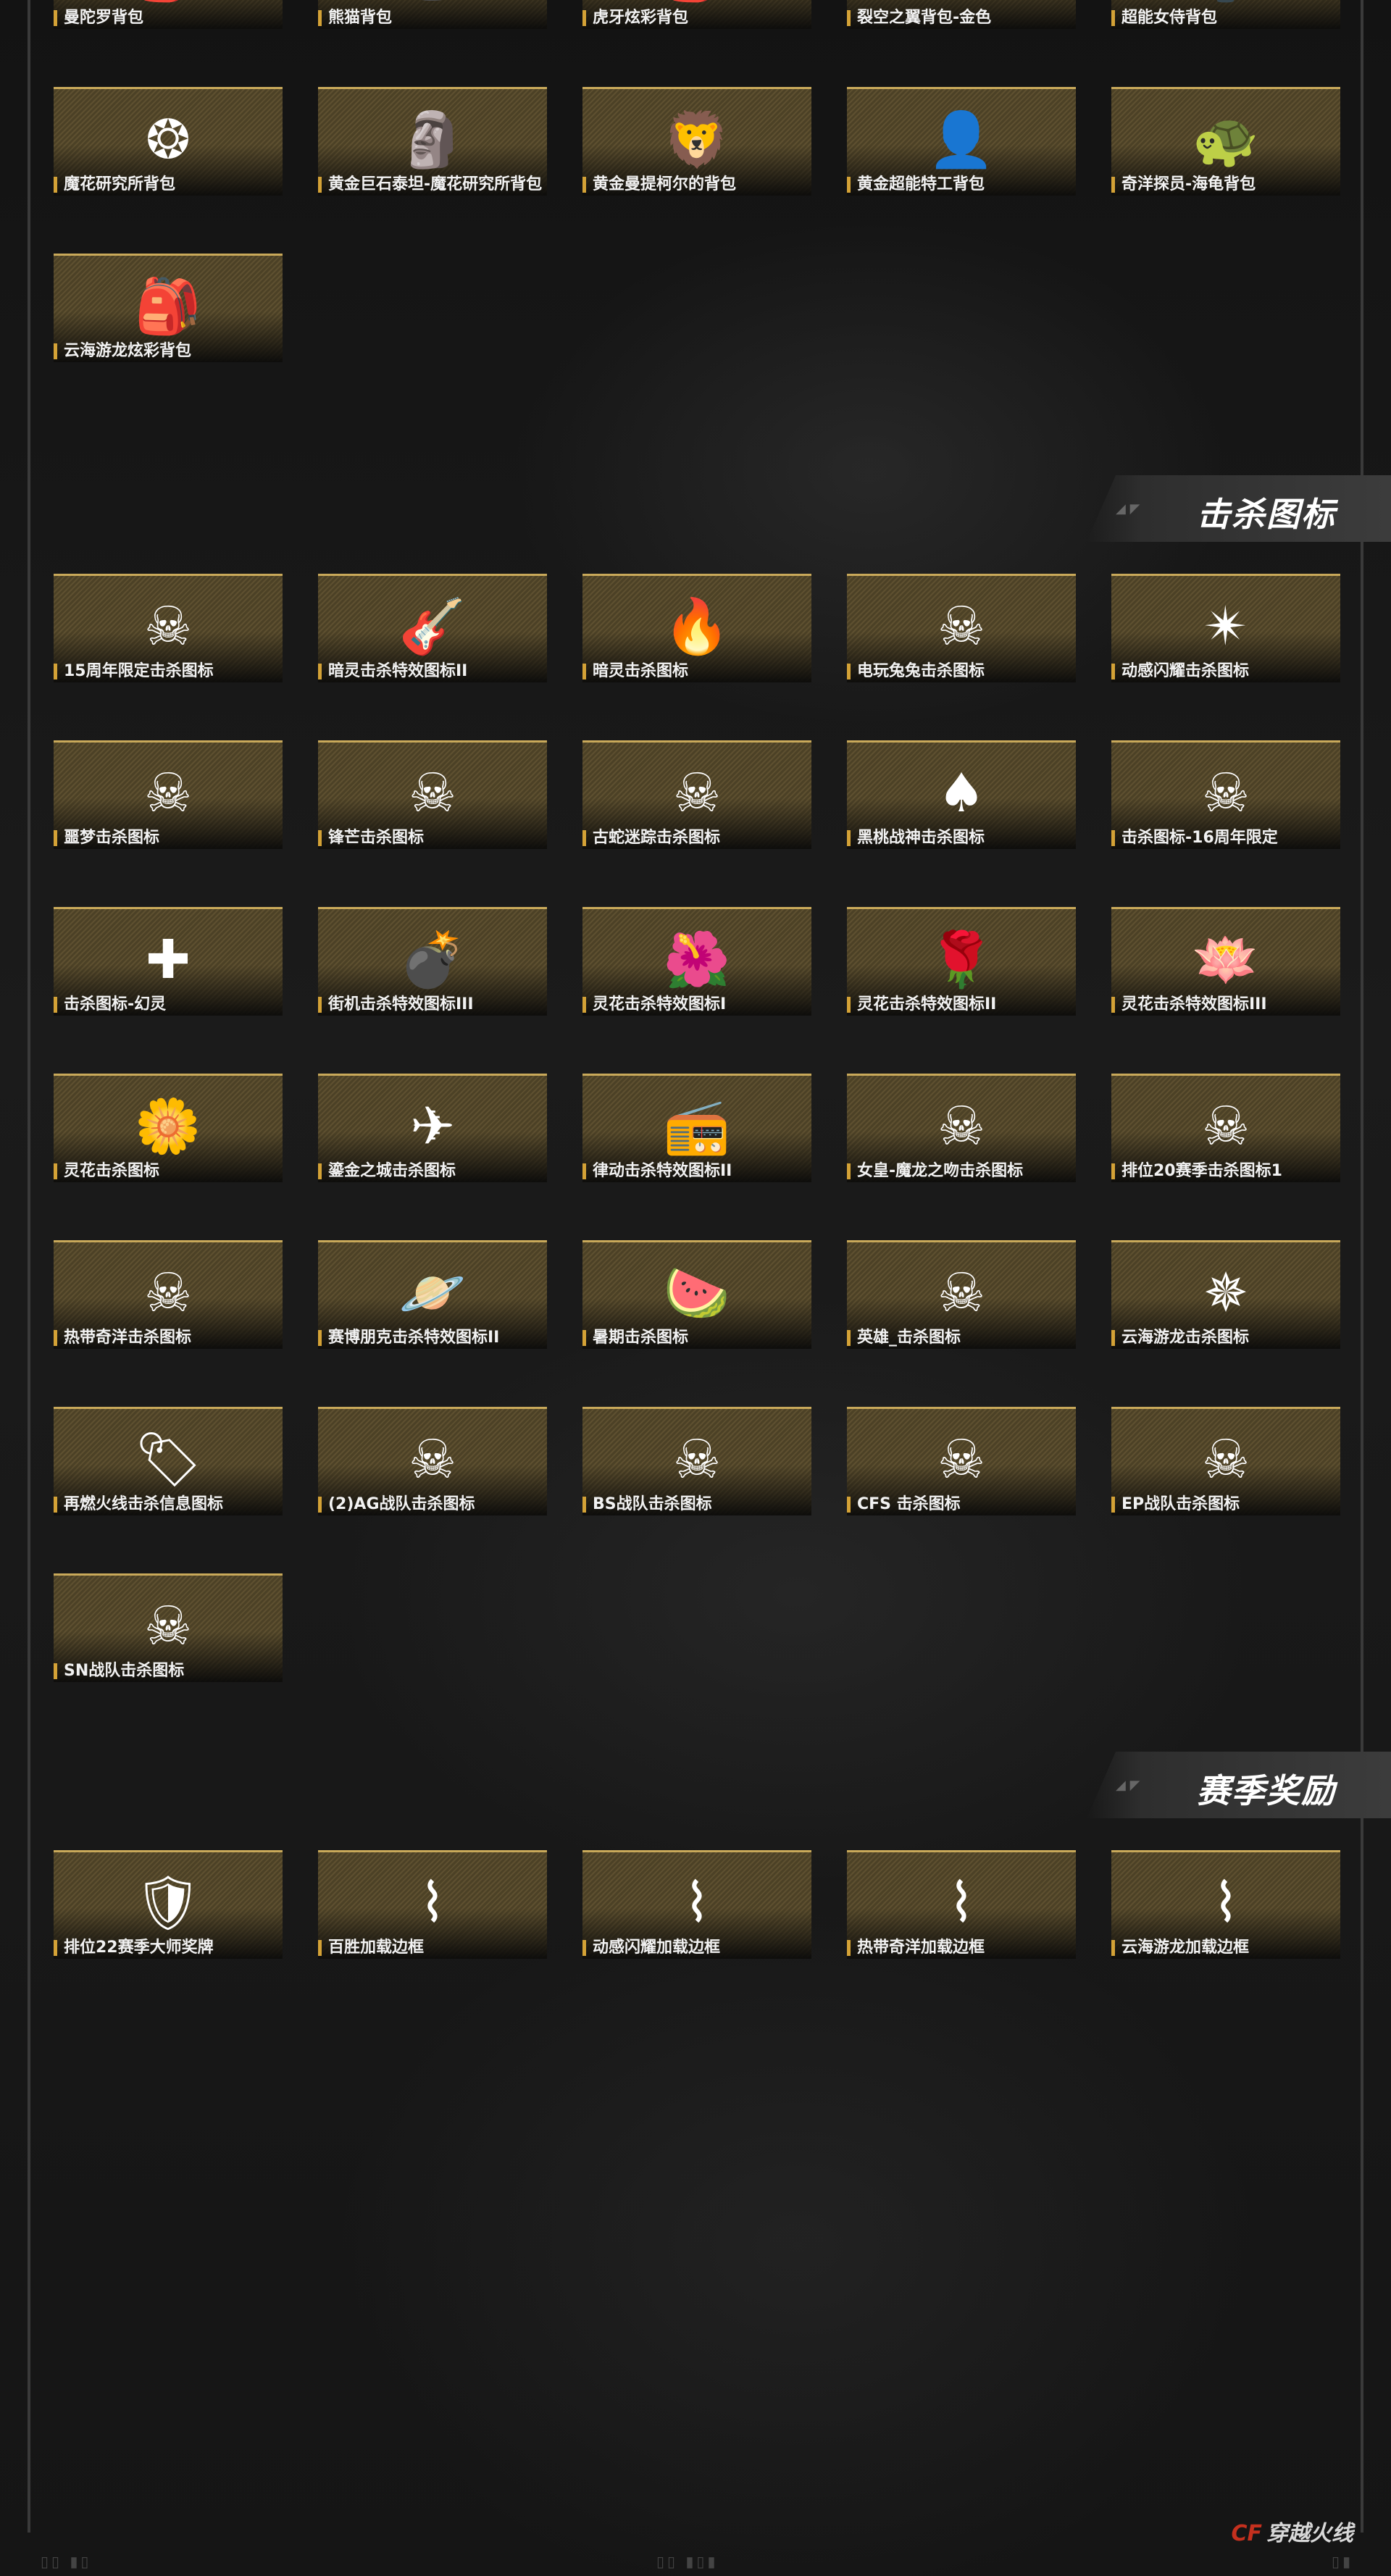 The image size is (1391, 2576). What do you see at coordinates (961, 1914) in the screenshot?
I see `item-card: ⌇ 热带奇洋加载边框` at bounding box center [961, 1914].